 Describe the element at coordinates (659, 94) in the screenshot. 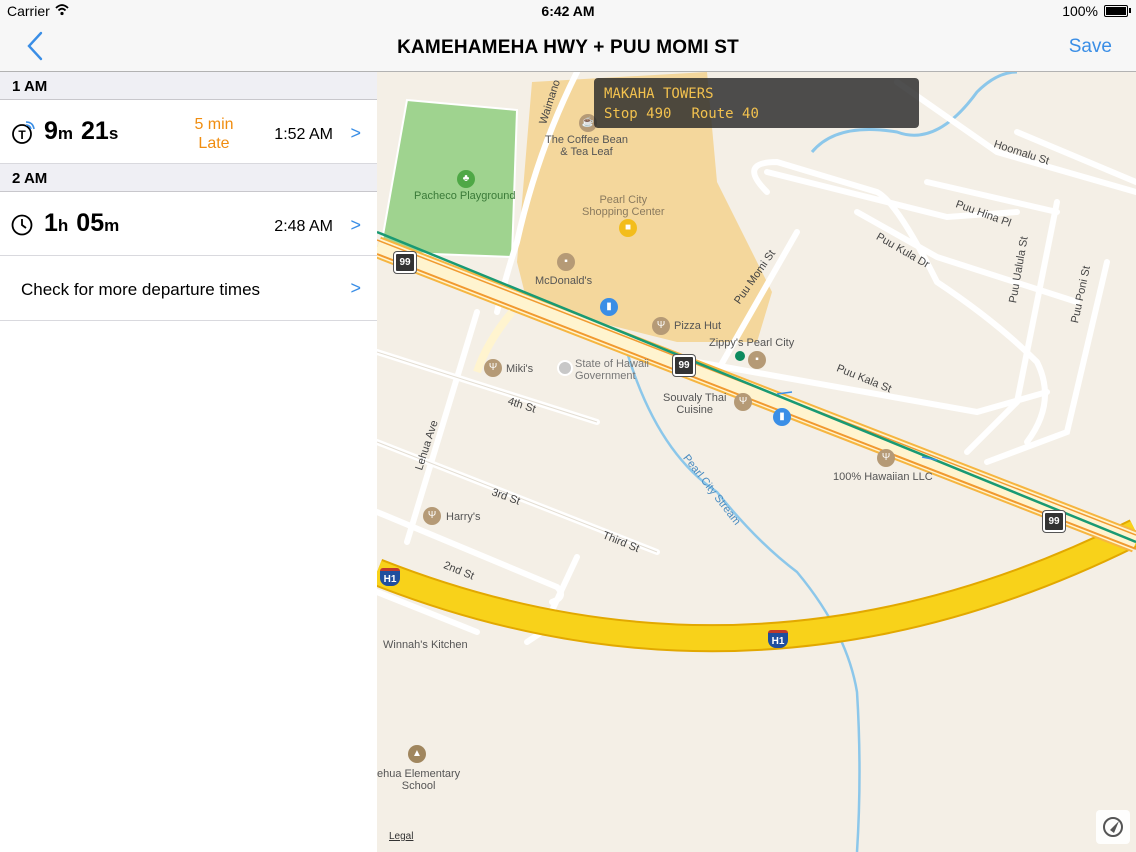

I see `stop-name: MAKAHA TOWERS` at that location.